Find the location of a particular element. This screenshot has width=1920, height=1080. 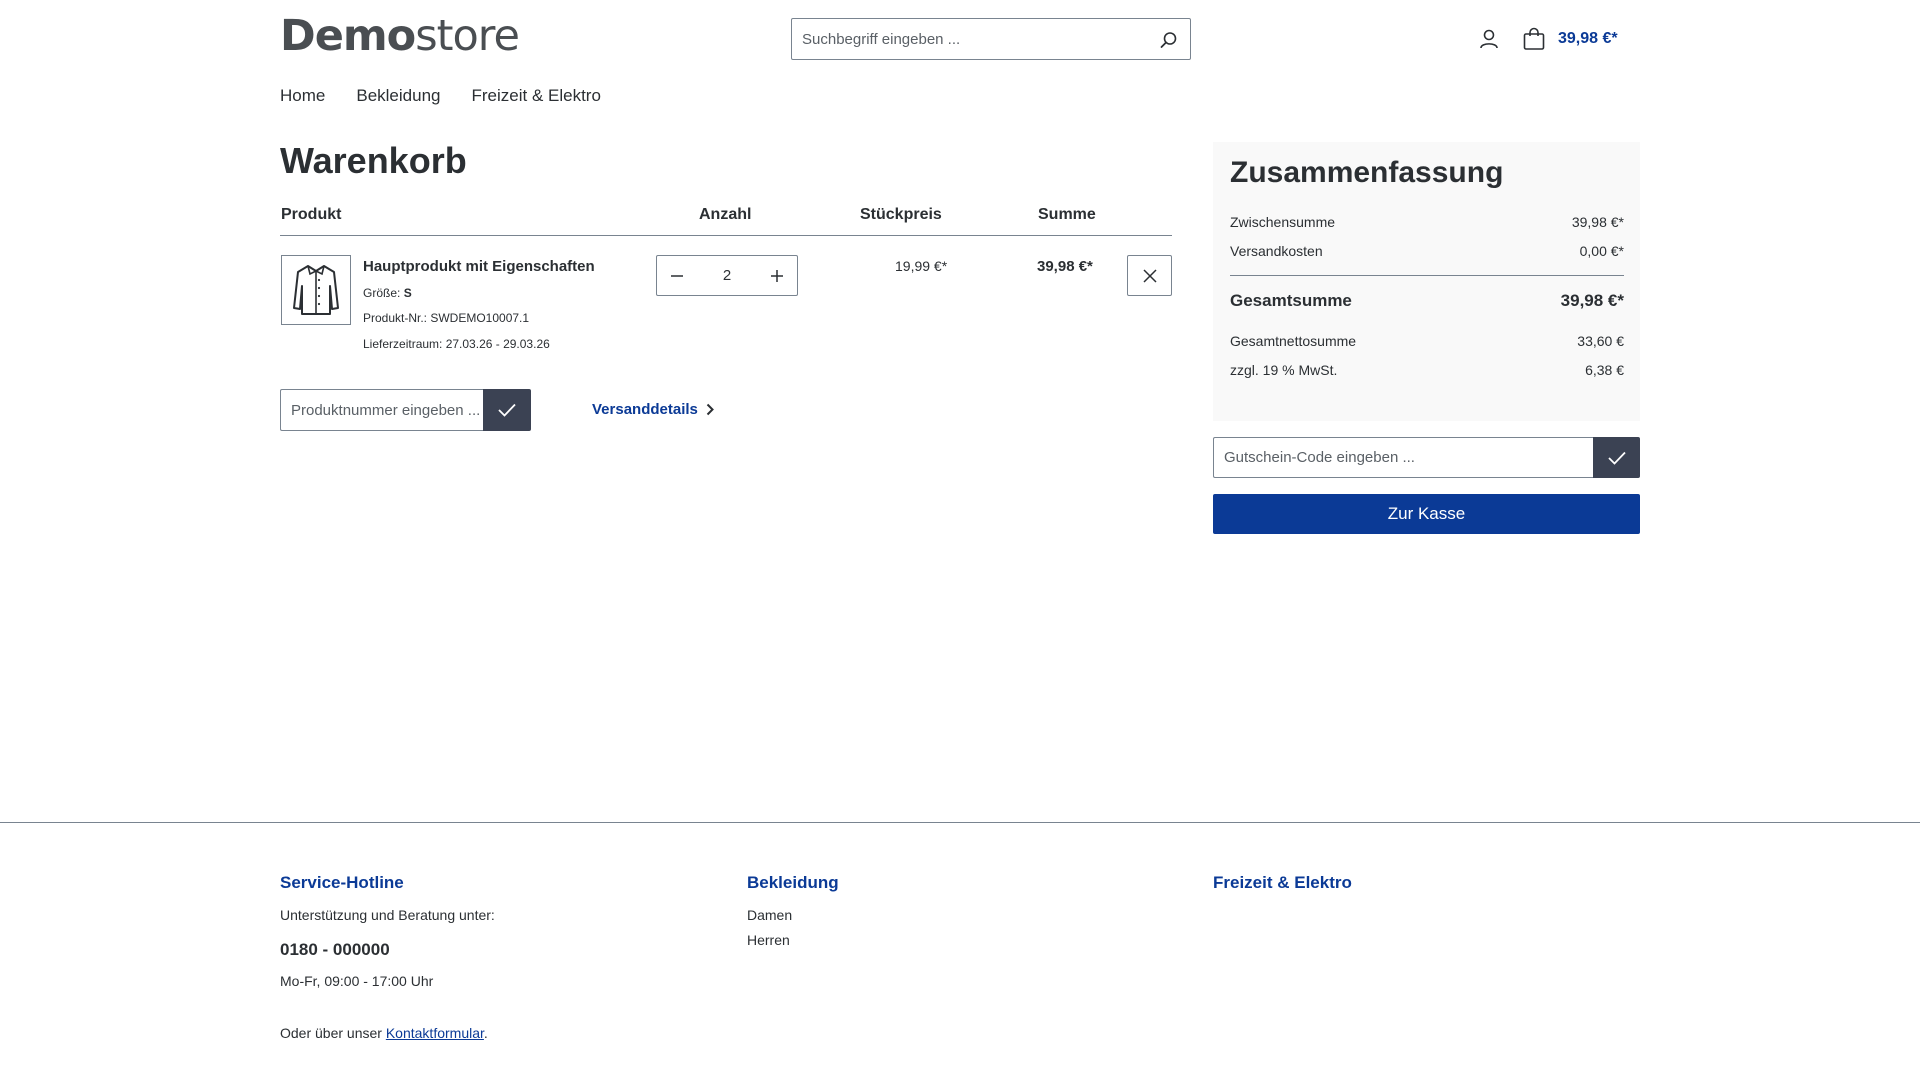

footer-link-herren: Herren is located at coordinates (793, 940).